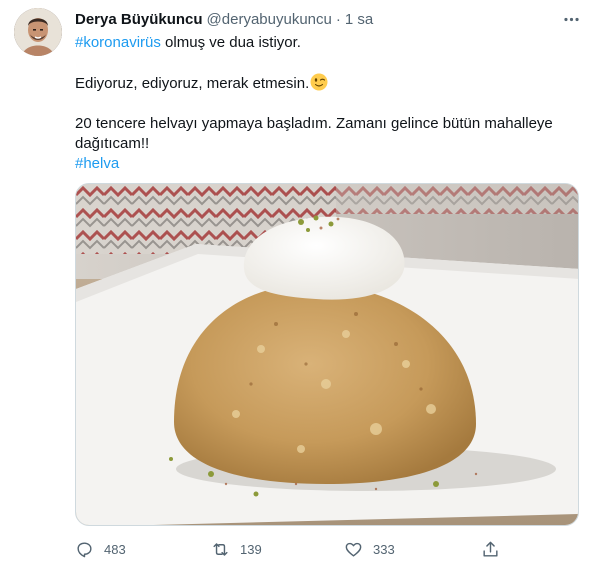 The width and height of the screenshot is (597, 565). Describe the element at coordinates (192, 83) in the screenshot. I see `text-line-2-content: Ediyoruz, ediyoruz, merak etmesin.` at that location.